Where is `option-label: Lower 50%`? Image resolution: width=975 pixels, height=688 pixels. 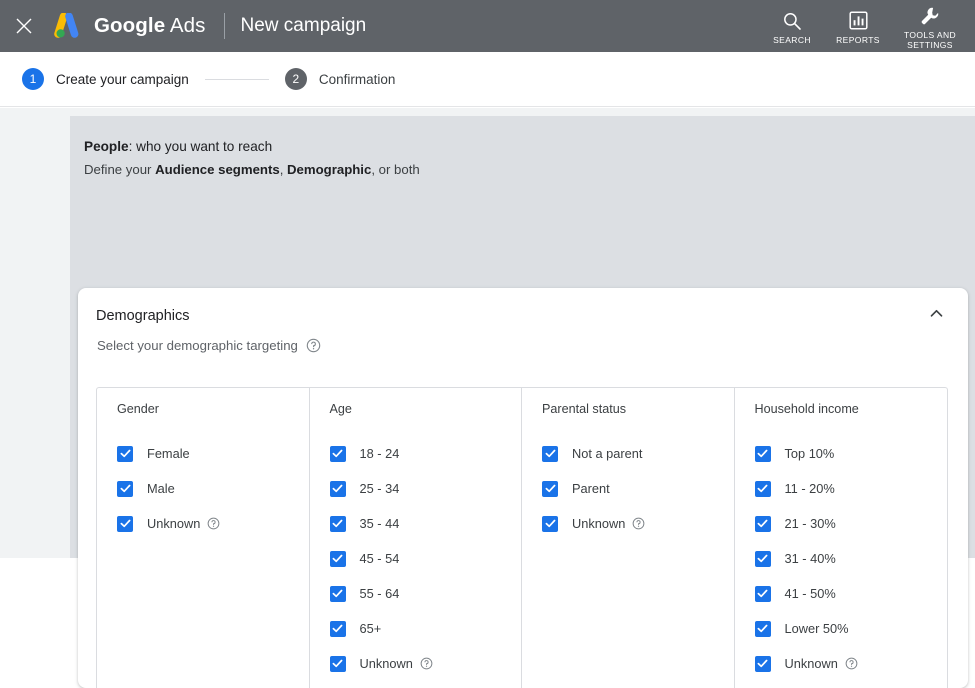 option-label: Lower 50% is located at coordinates (816, 628).